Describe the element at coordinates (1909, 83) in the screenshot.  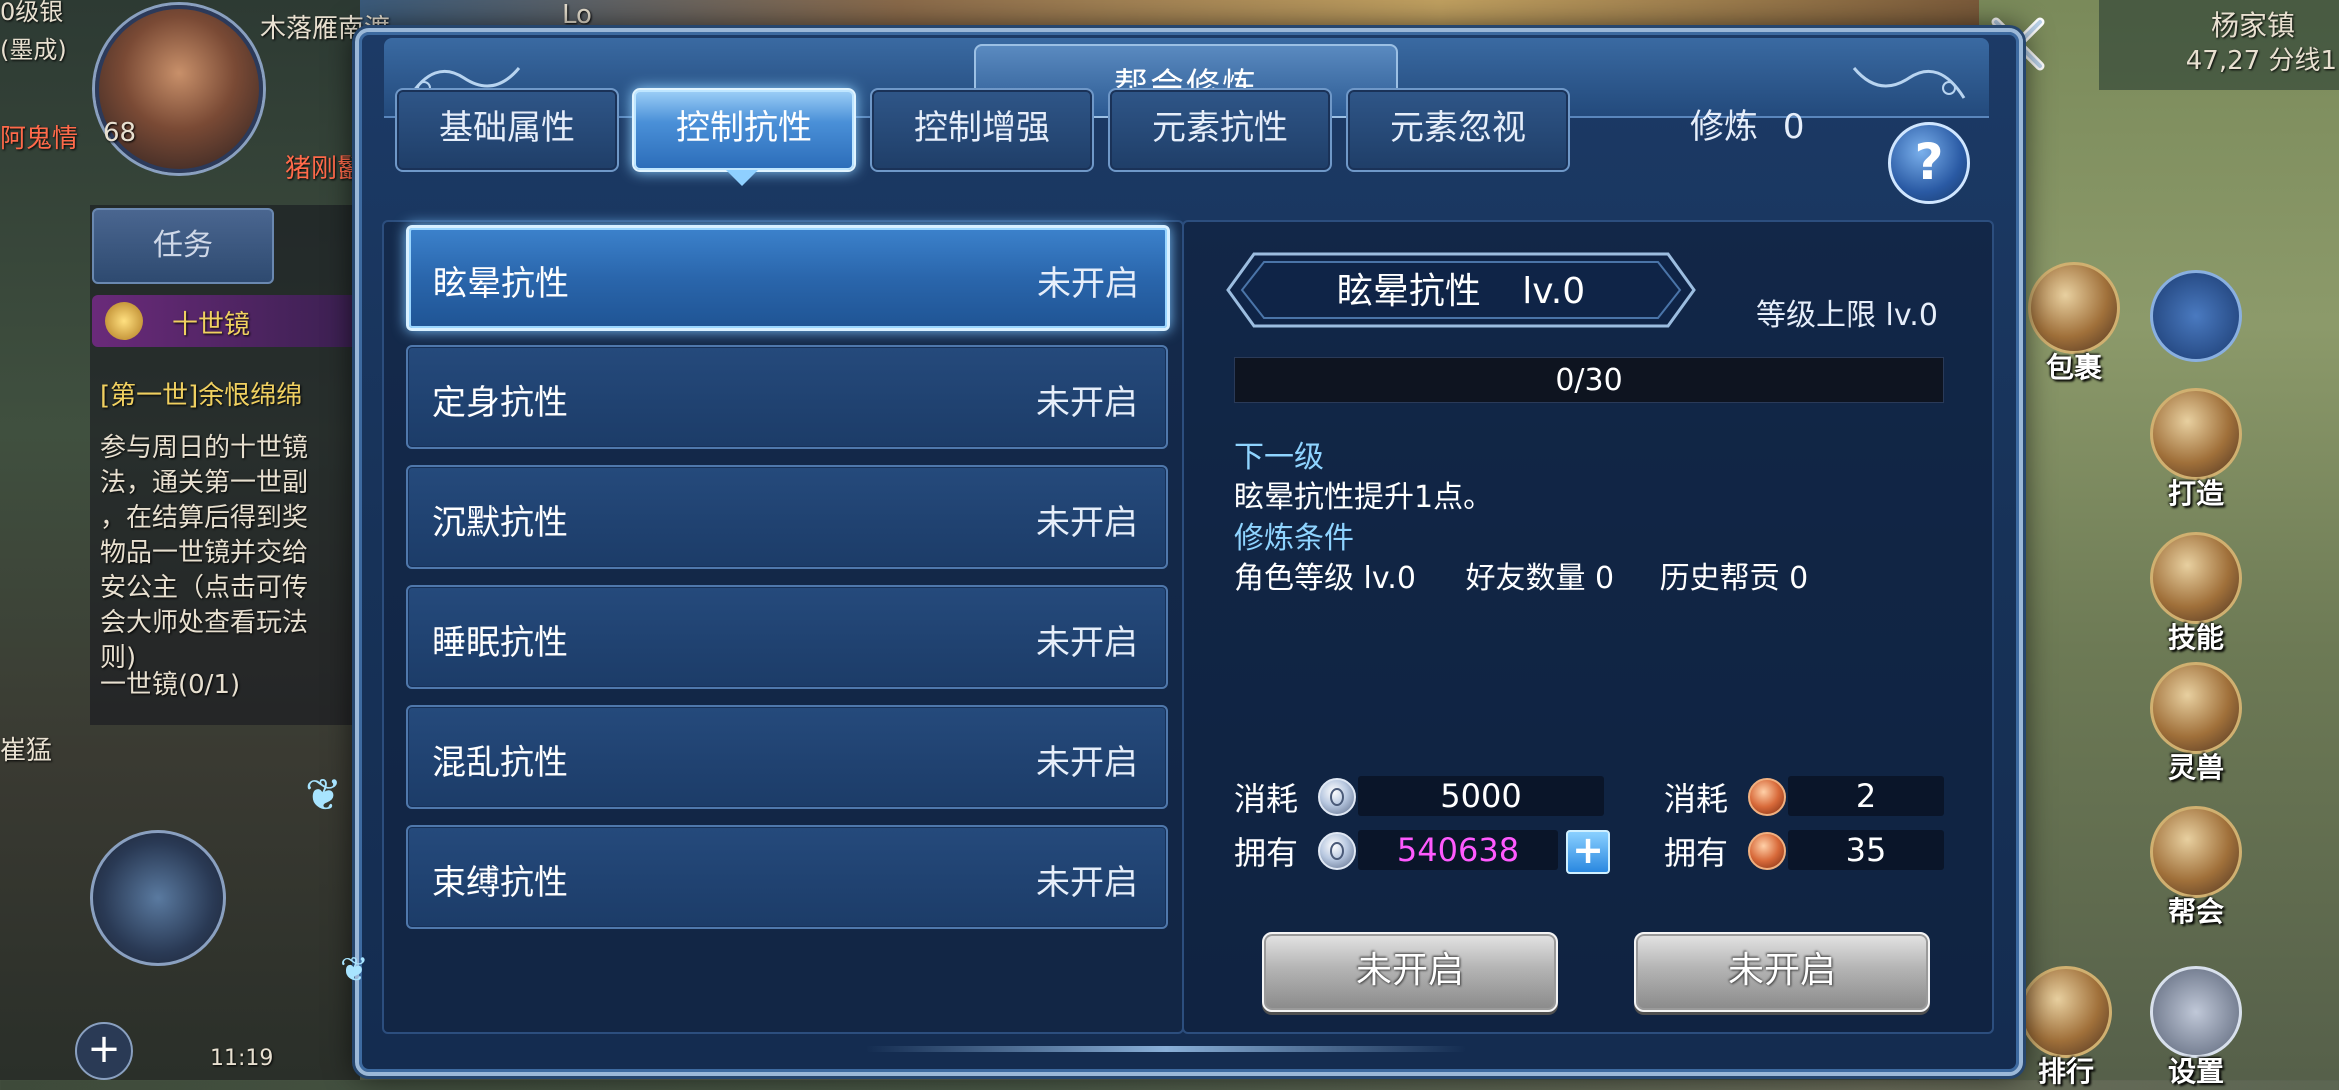
I see `ornament-right-icon` at that location.